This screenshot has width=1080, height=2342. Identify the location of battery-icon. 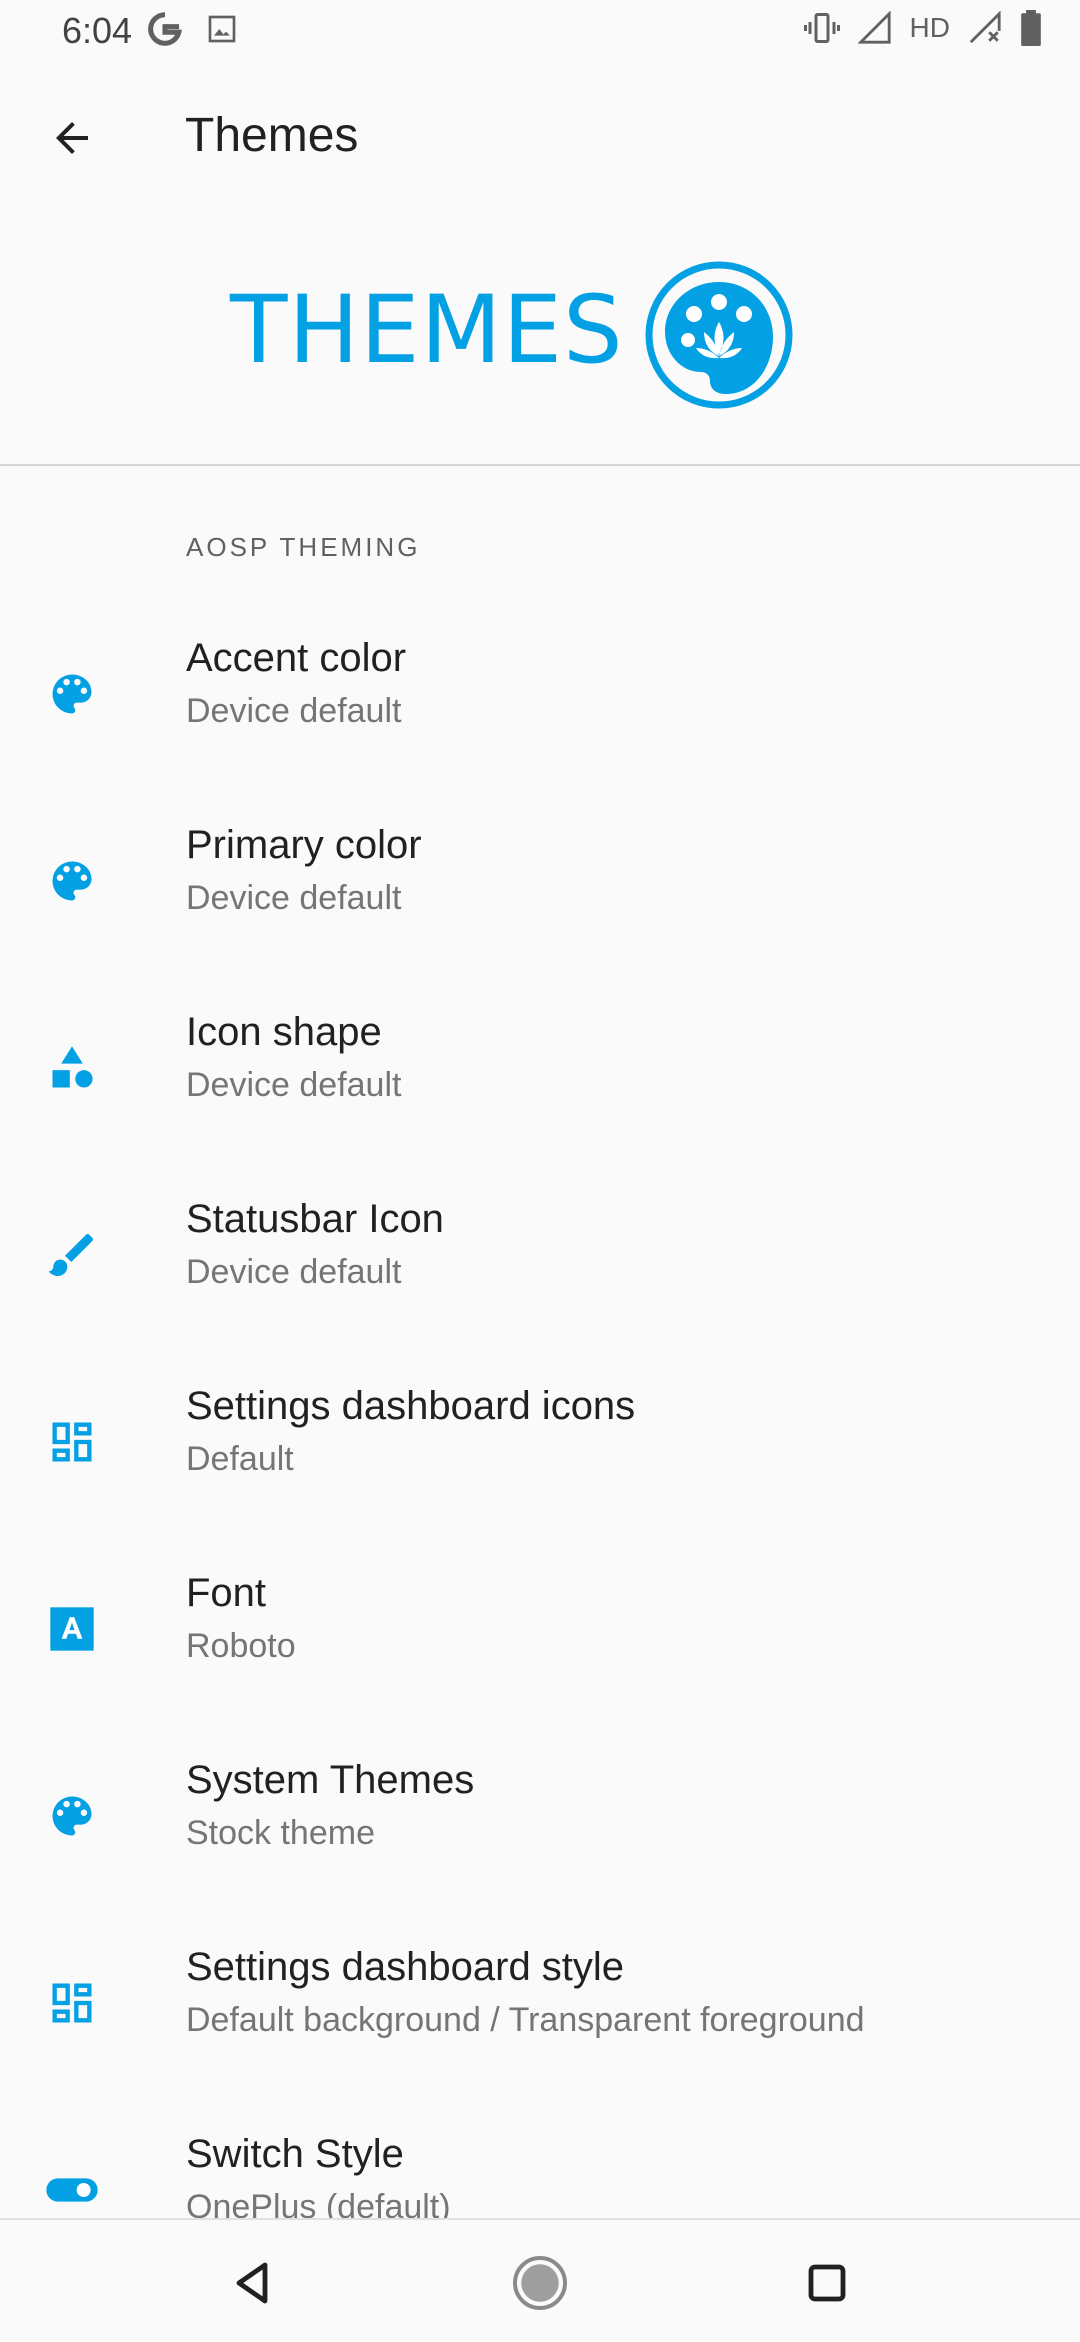
(1031, 28).